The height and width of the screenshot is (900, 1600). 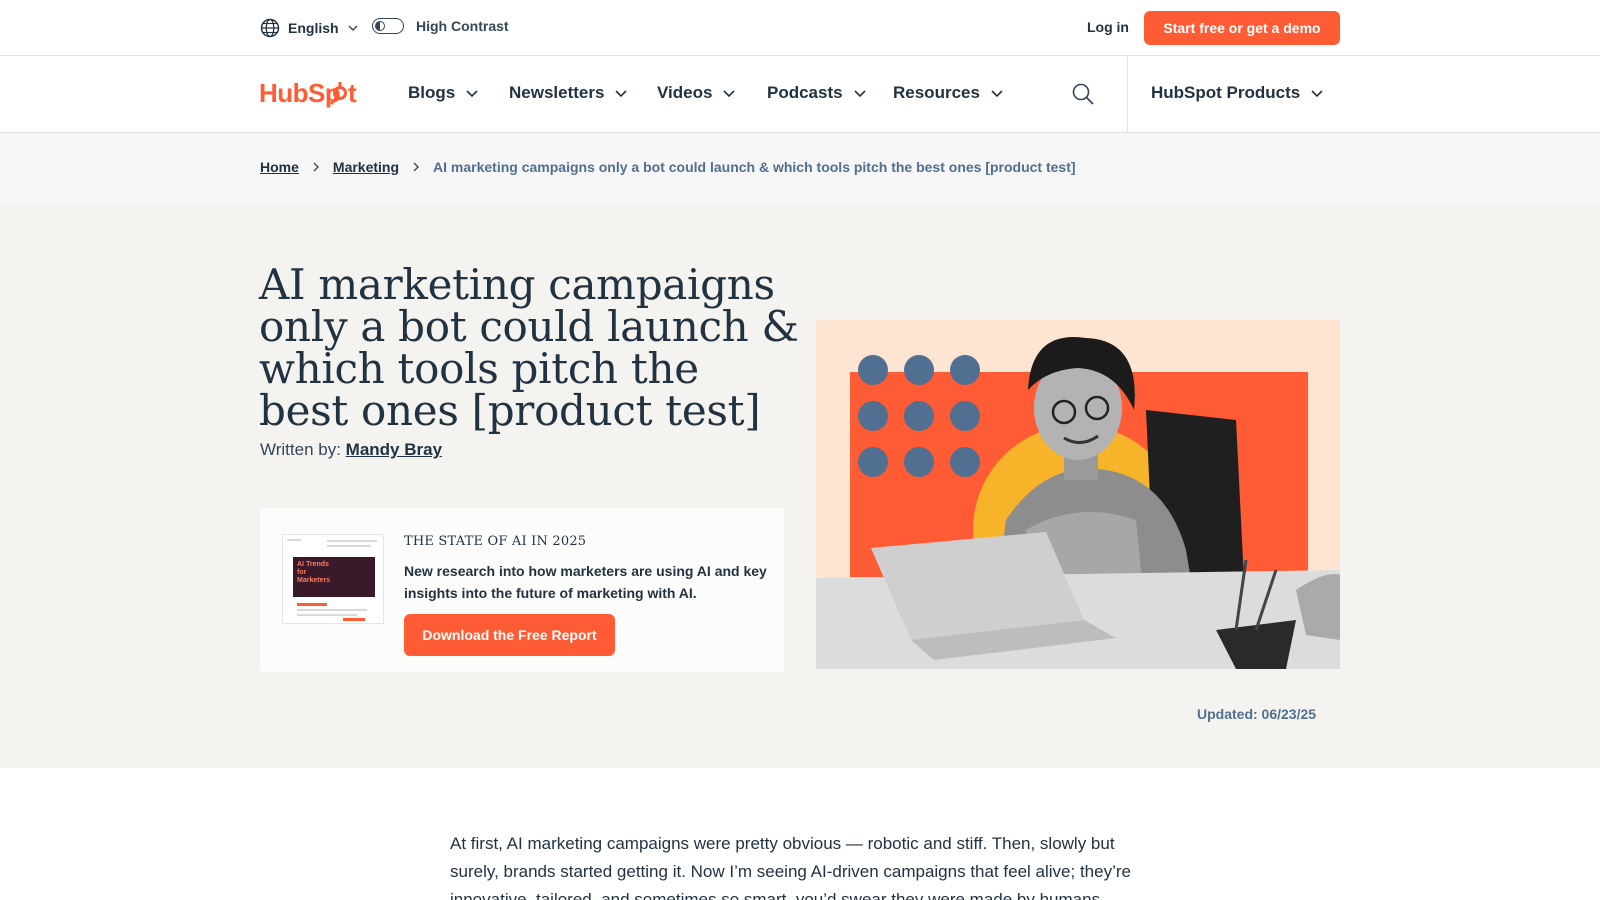 What do you see at coordinates (495, 541) in the screenshot?
I see `promo-kicker: THE STATE OF AI IN 2025` at bounding box center [495, 541].